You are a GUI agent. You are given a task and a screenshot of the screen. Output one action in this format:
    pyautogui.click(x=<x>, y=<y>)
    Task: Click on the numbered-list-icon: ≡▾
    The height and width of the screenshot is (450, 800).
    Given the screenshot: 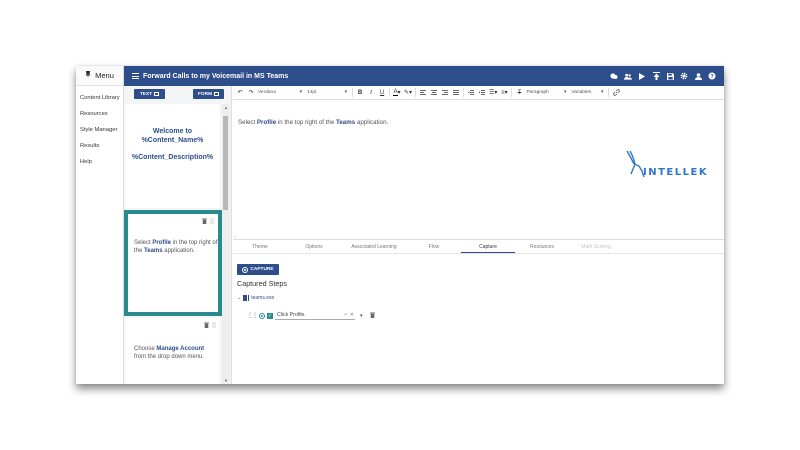 What is the action you would take?
    pyautogui.click(x=504, y=92)
    